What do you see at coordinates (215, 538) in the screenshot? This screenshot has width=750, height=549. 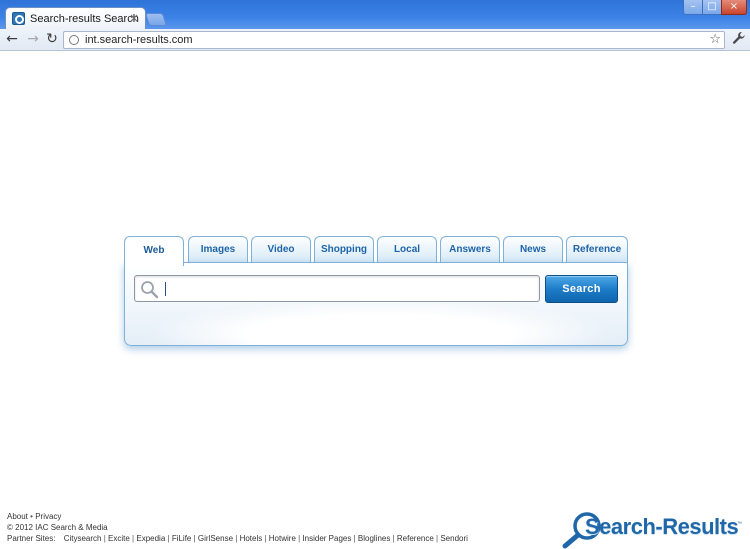 I see `partner-link-girlsense: GirlSense` at bounding box center [215, 538].